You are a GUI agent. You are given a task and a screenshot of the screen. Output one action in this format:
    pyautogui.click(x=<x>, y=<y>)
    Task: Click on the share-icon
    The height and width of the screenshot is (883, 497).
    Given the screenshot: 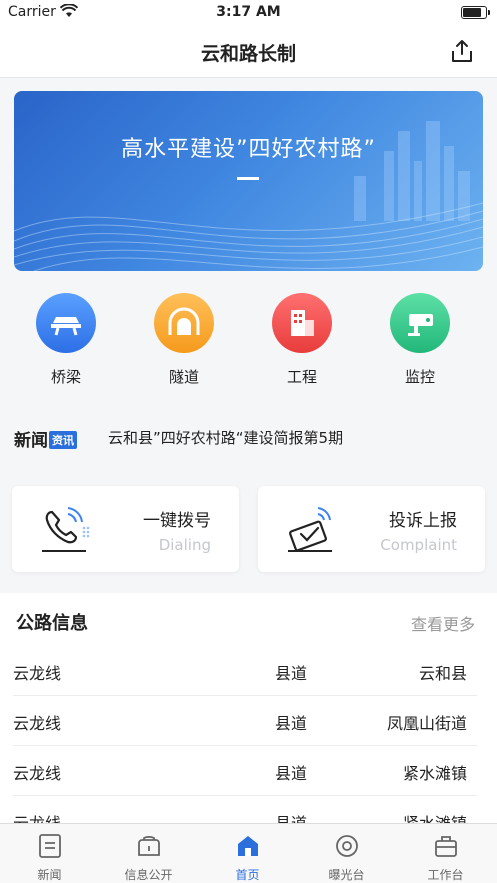 What is the action you would take?
    pyautogui.click(x=462, y=51)
    